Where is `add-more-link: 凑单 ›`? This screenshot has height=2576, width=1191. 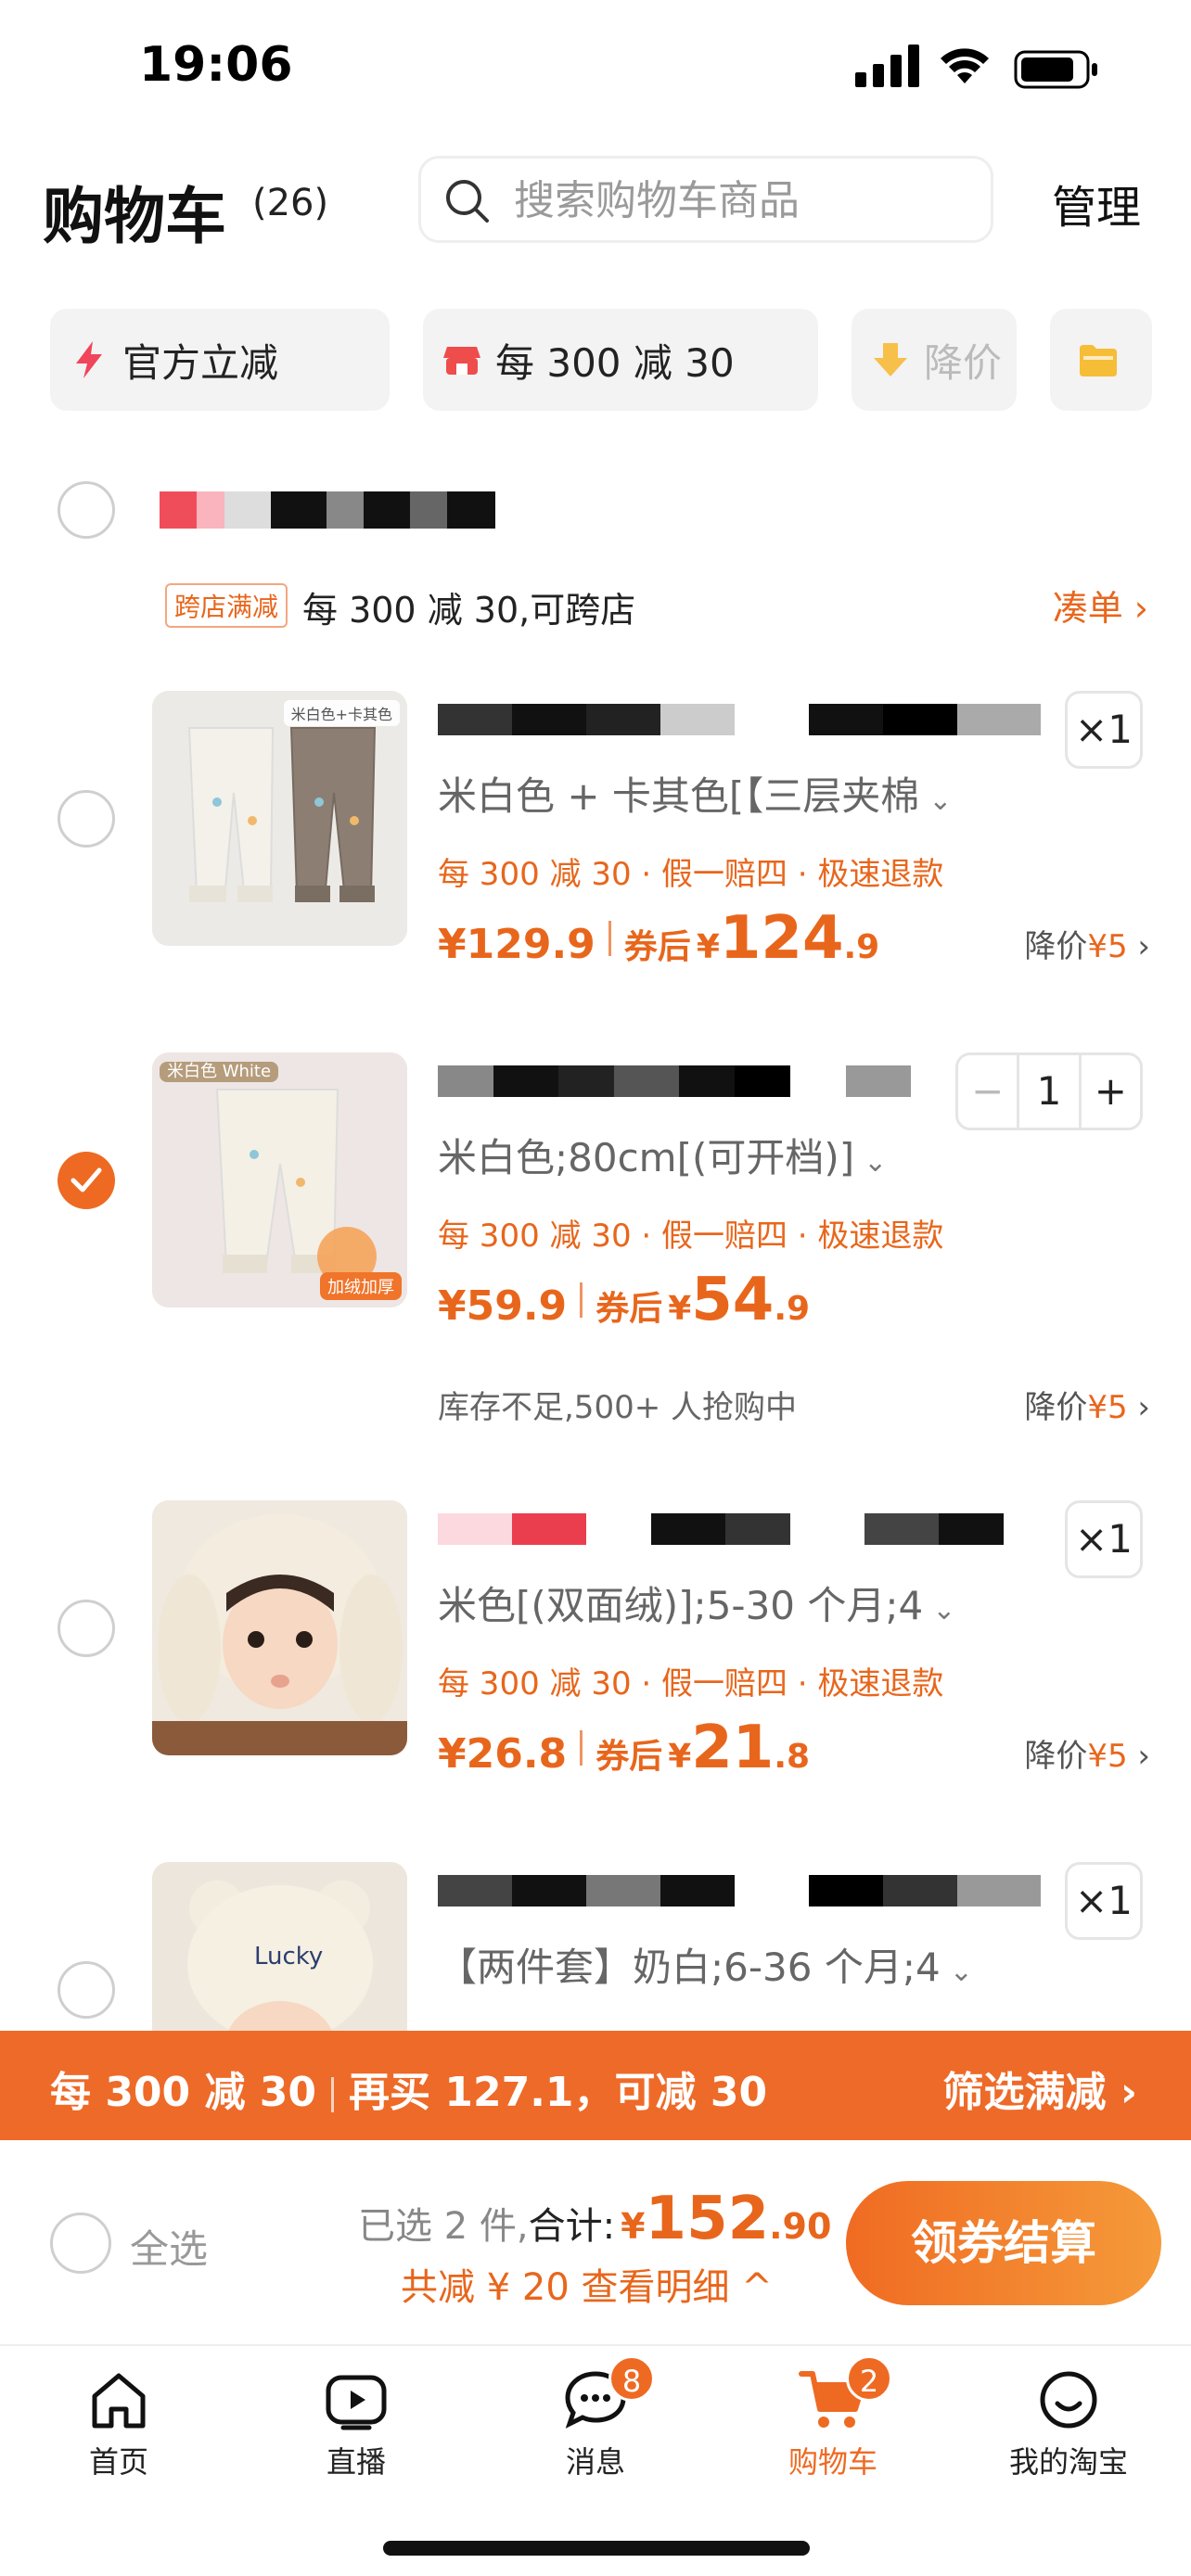
add-more-link: 凑单 › is located at coordinates (1100, 605).